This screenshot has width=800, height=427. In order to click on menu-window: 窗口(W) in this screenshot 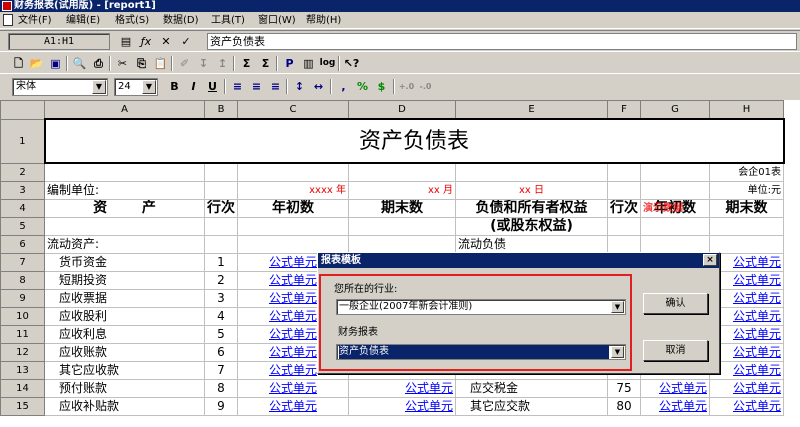, I will do `click(277, 20)`.